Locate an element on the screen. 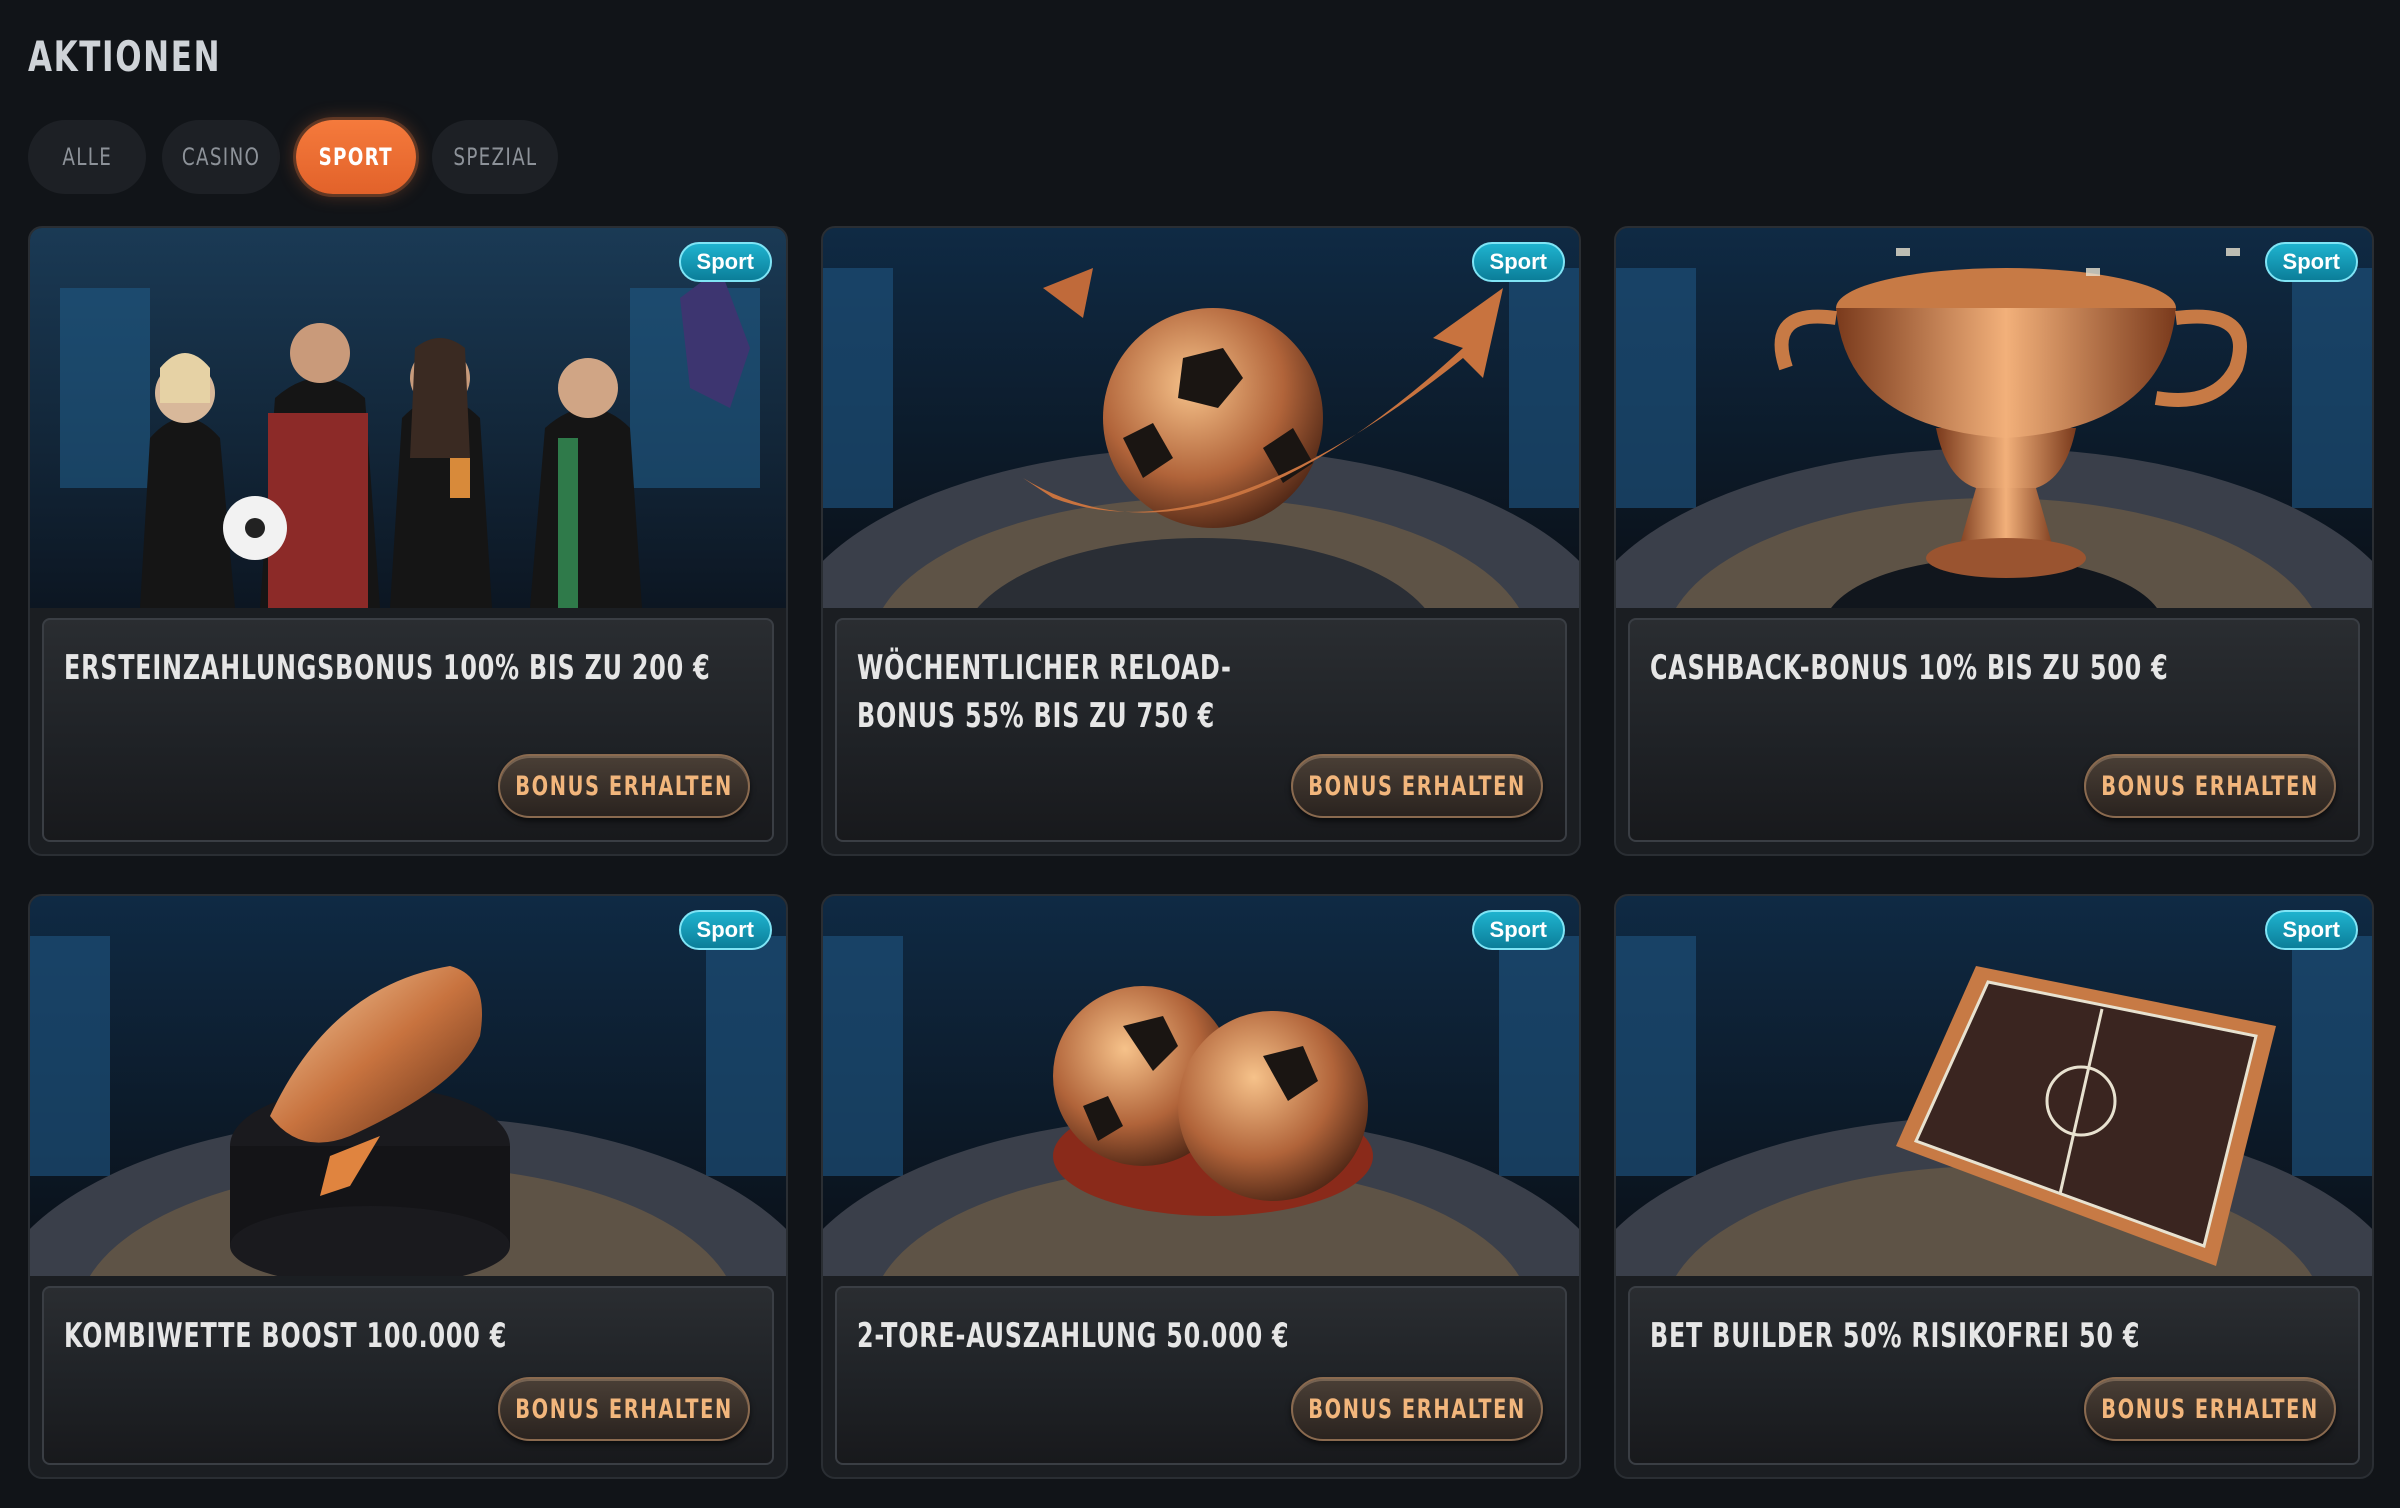  promo-image-tactics-board is located at coordinates (1994, 1086).